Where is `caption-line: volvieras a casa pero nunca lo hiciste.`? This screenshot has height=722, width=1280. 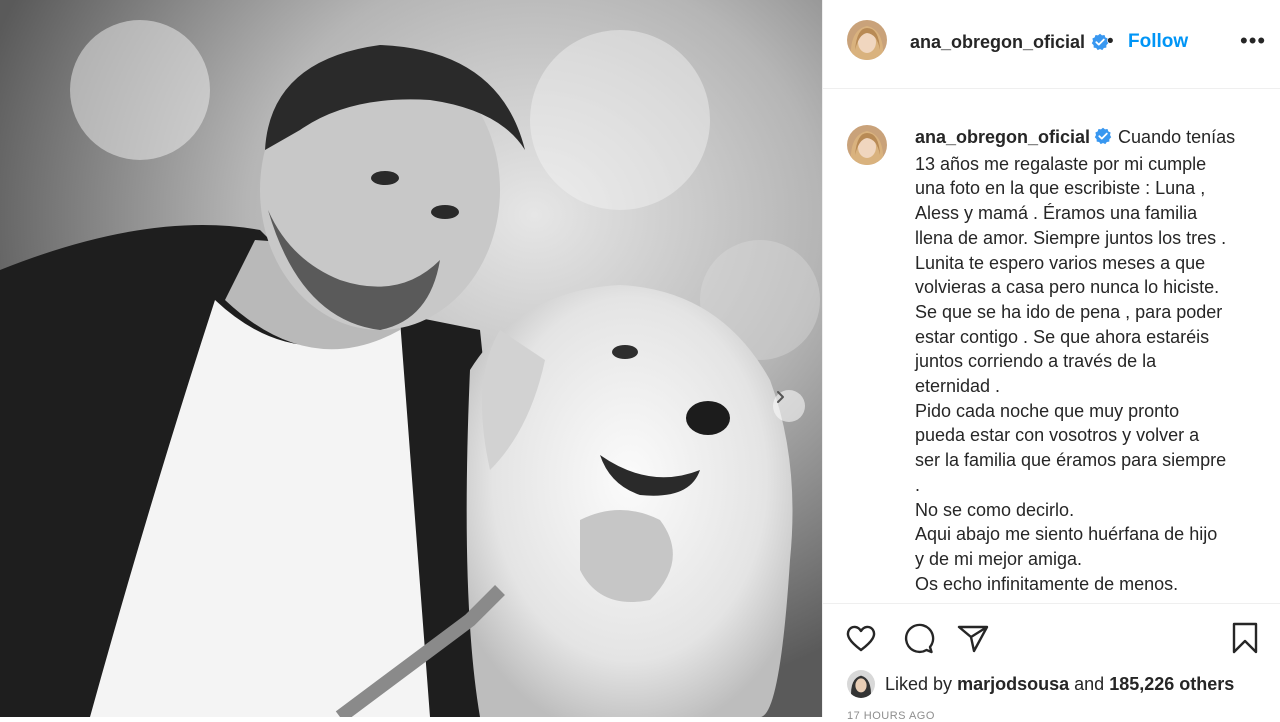
caption-line: volvieras a casa pero nunca lo hiciste. is located at coordinates (1067, 287).